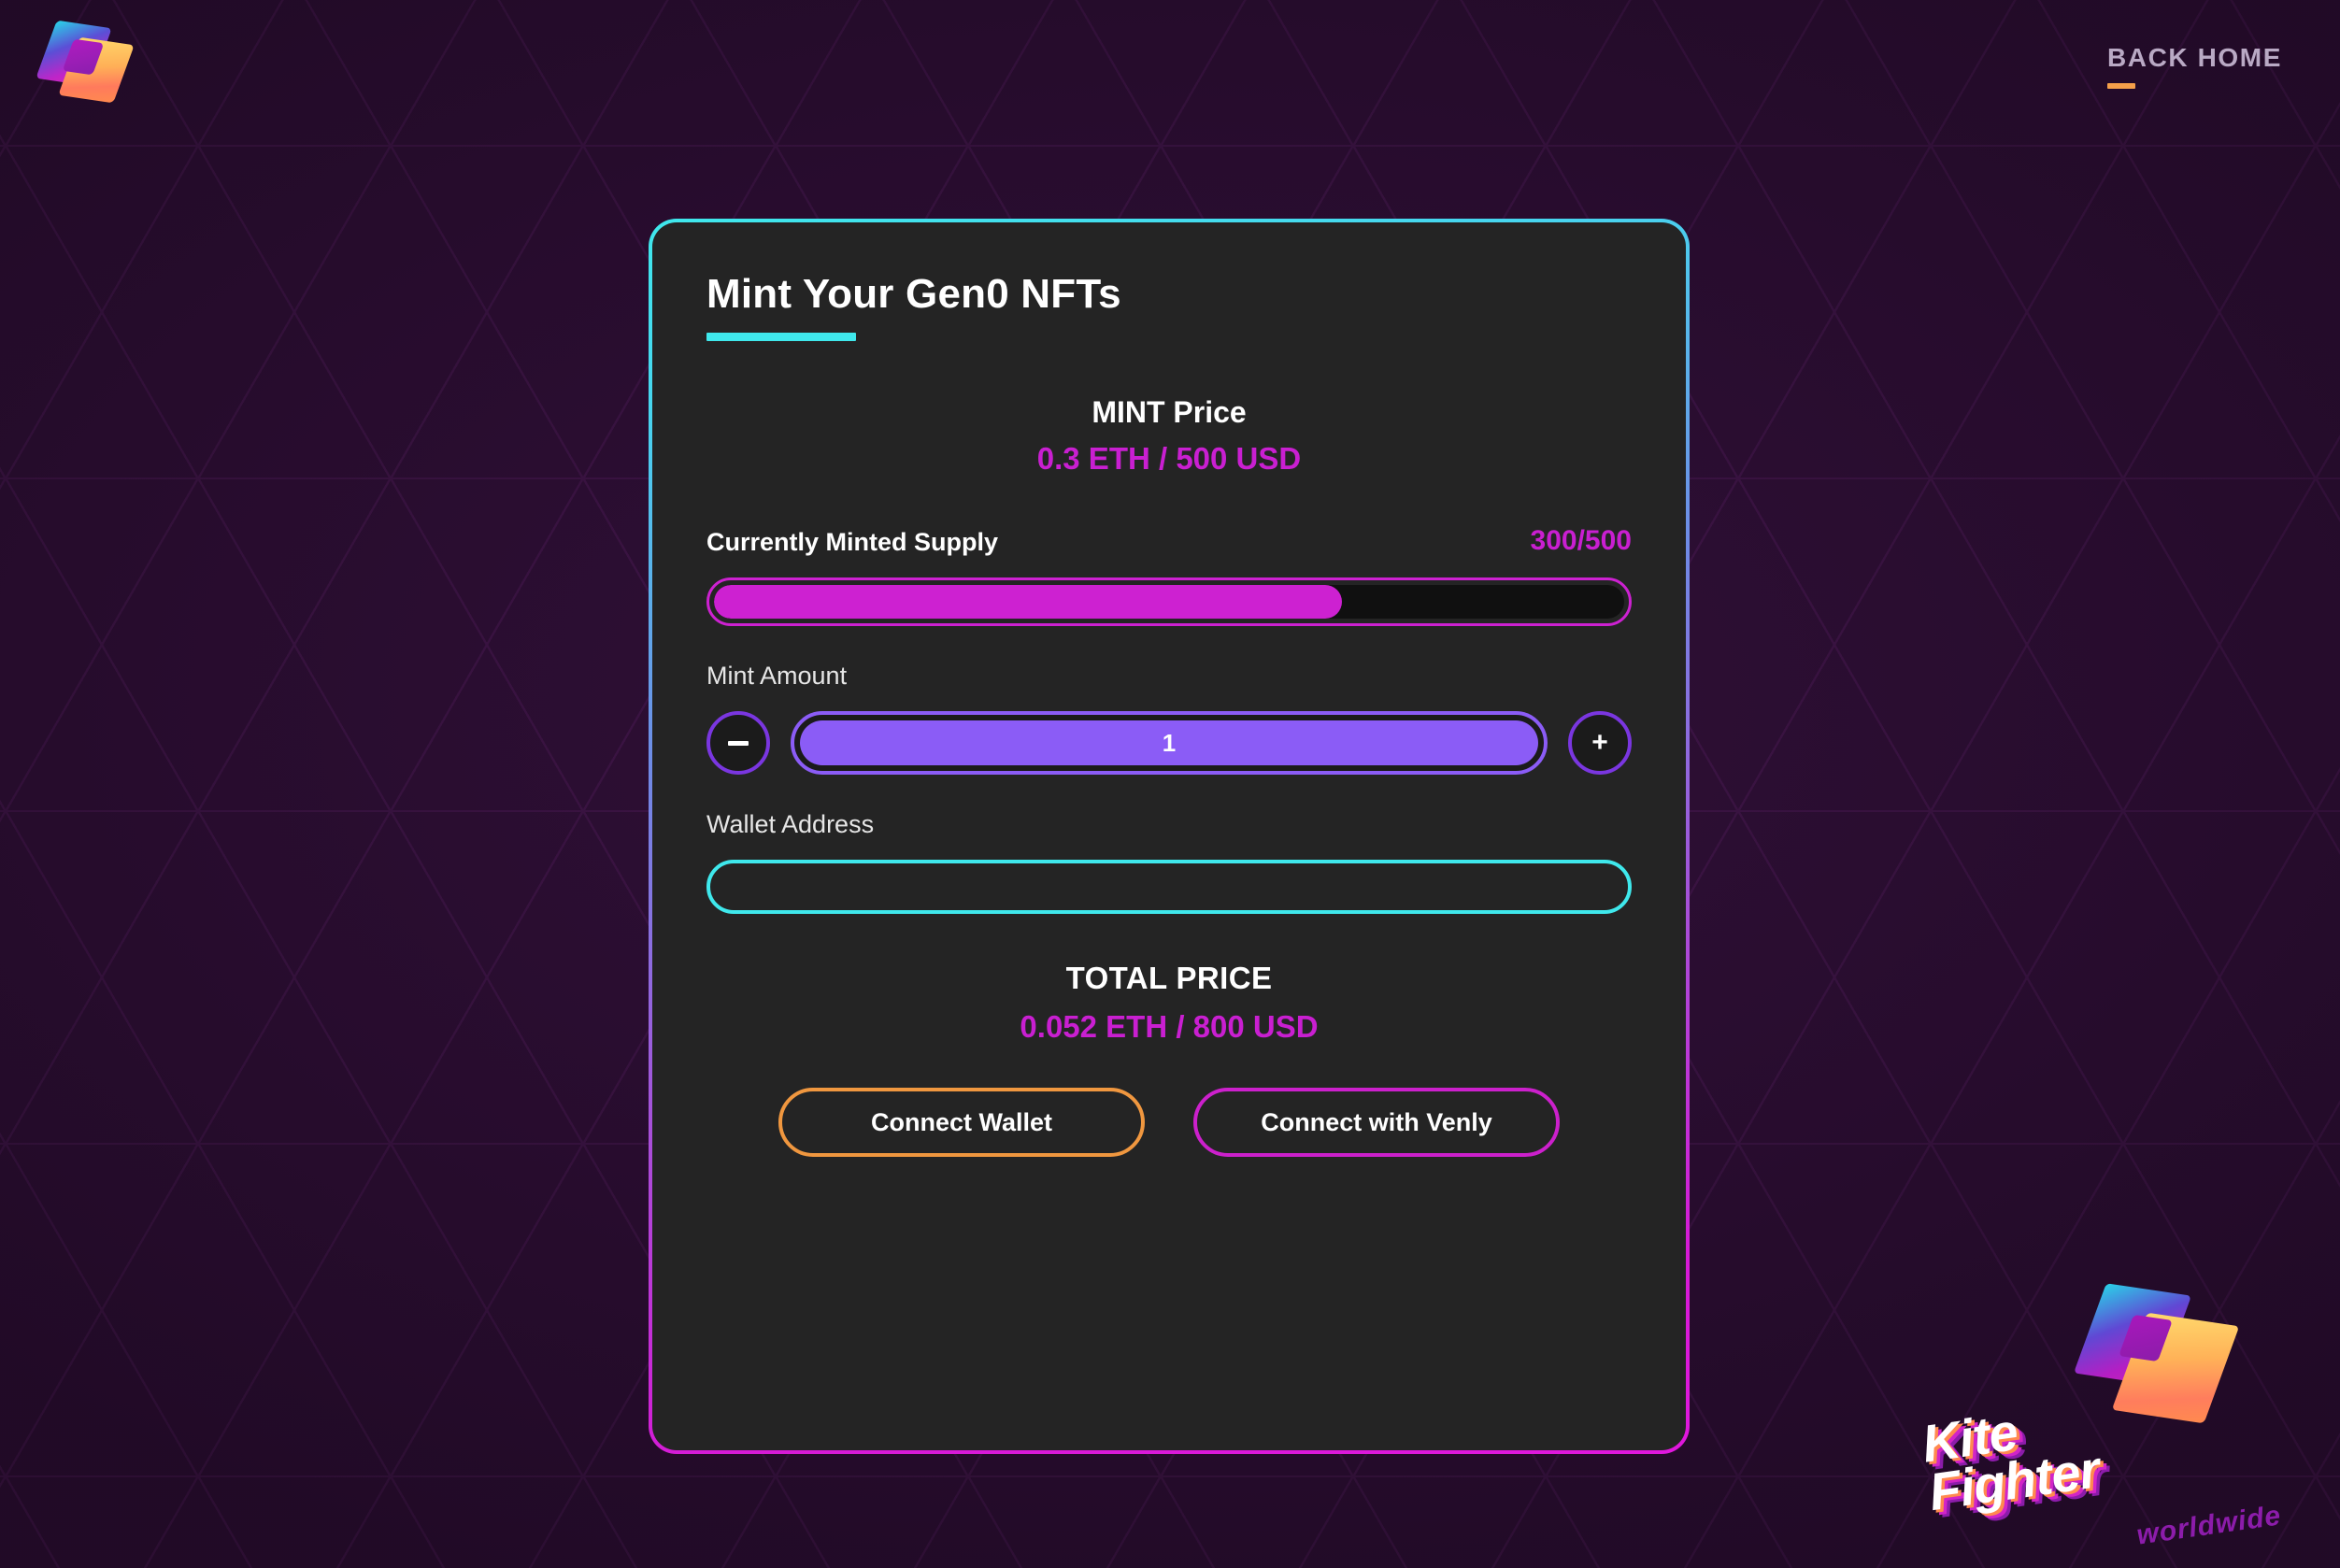  I want to click on page-header: BACK HOME, so click(1170, 61).